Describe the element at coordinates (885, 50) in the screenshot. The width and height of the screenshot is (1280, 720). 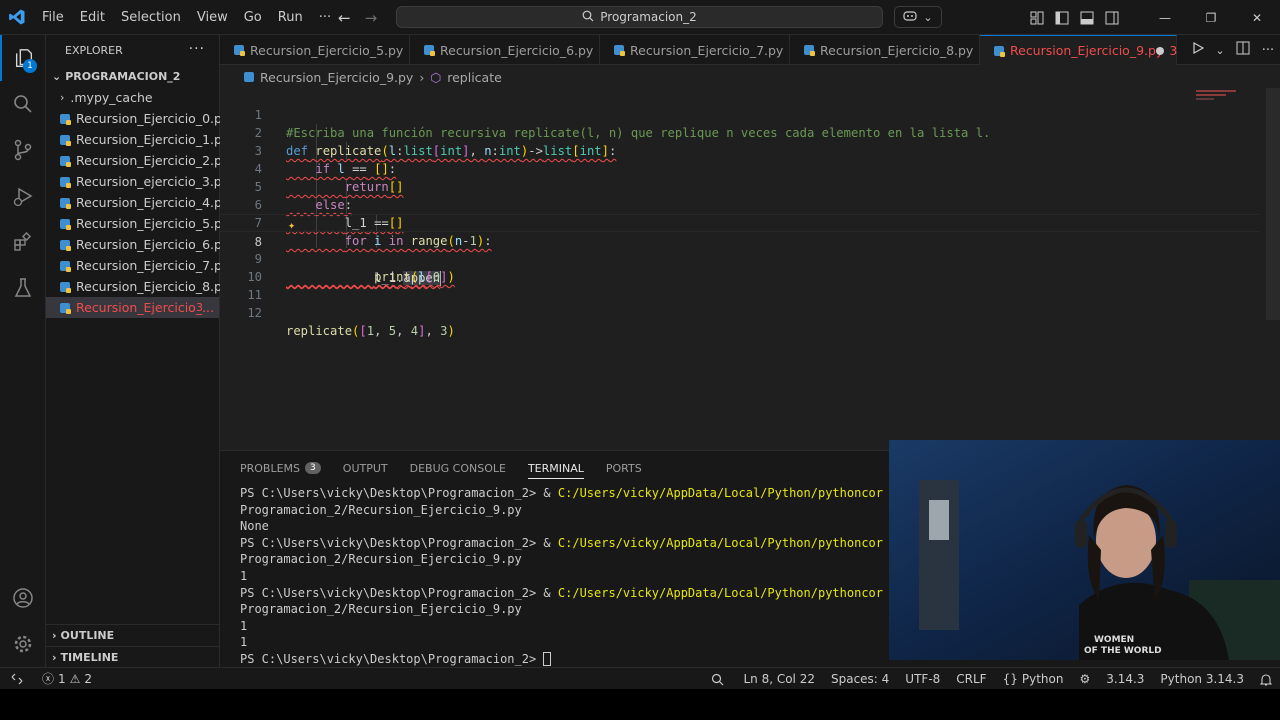
I see `tab-ejercicio-8: Recursion_Ejercicio_8.py` at that location.